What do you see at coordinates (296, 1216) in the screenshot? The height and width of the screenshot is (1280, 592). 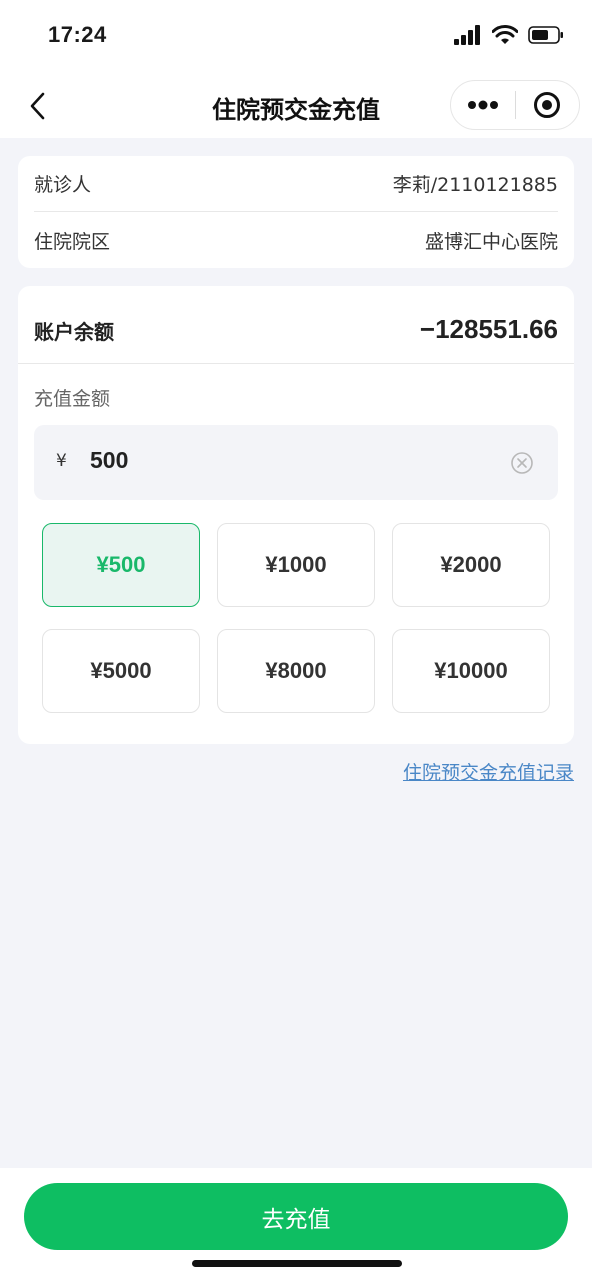 I see `recharge-button: 去充值` at bounding box center [296, 1216].